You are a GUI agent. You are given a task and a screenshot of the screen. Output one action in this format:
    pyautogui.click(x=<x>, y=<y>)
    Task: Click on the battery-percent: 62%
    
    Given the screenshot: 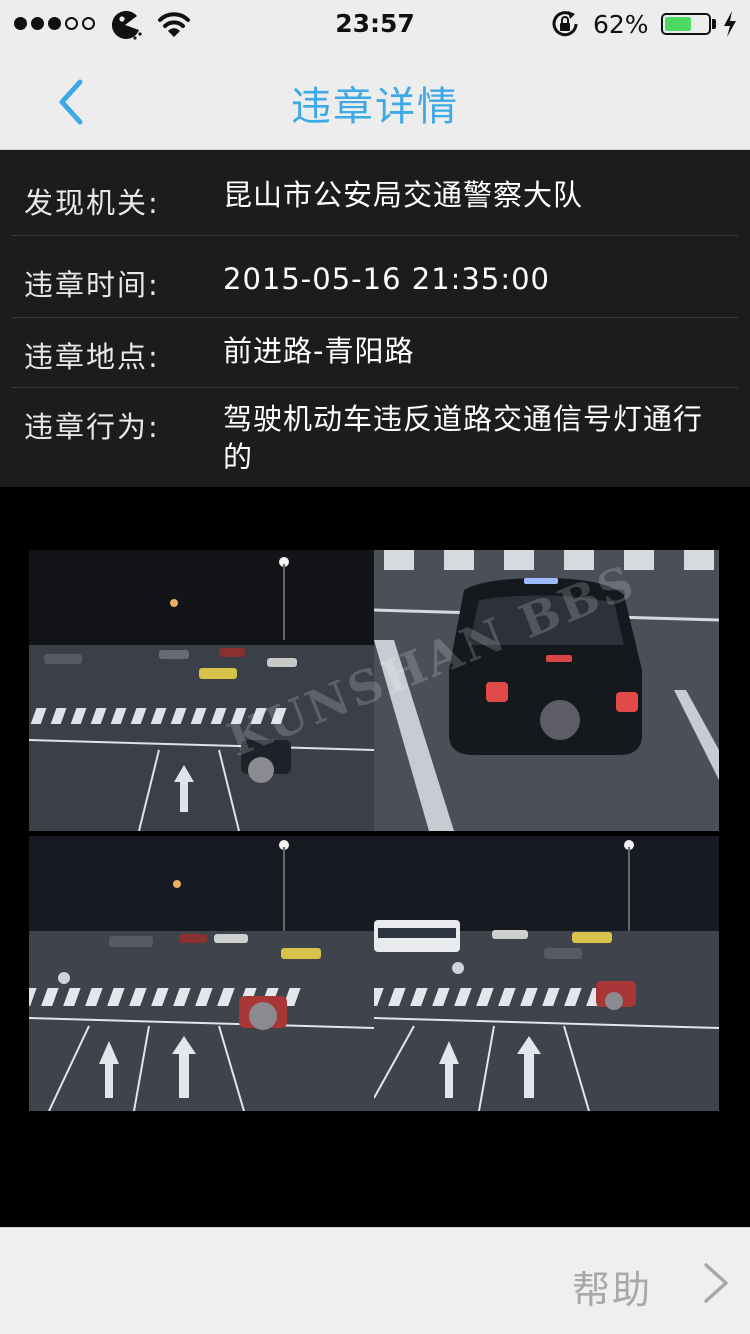 What is the action you would take?
    pyautogui.click(x=621, y=24)
    